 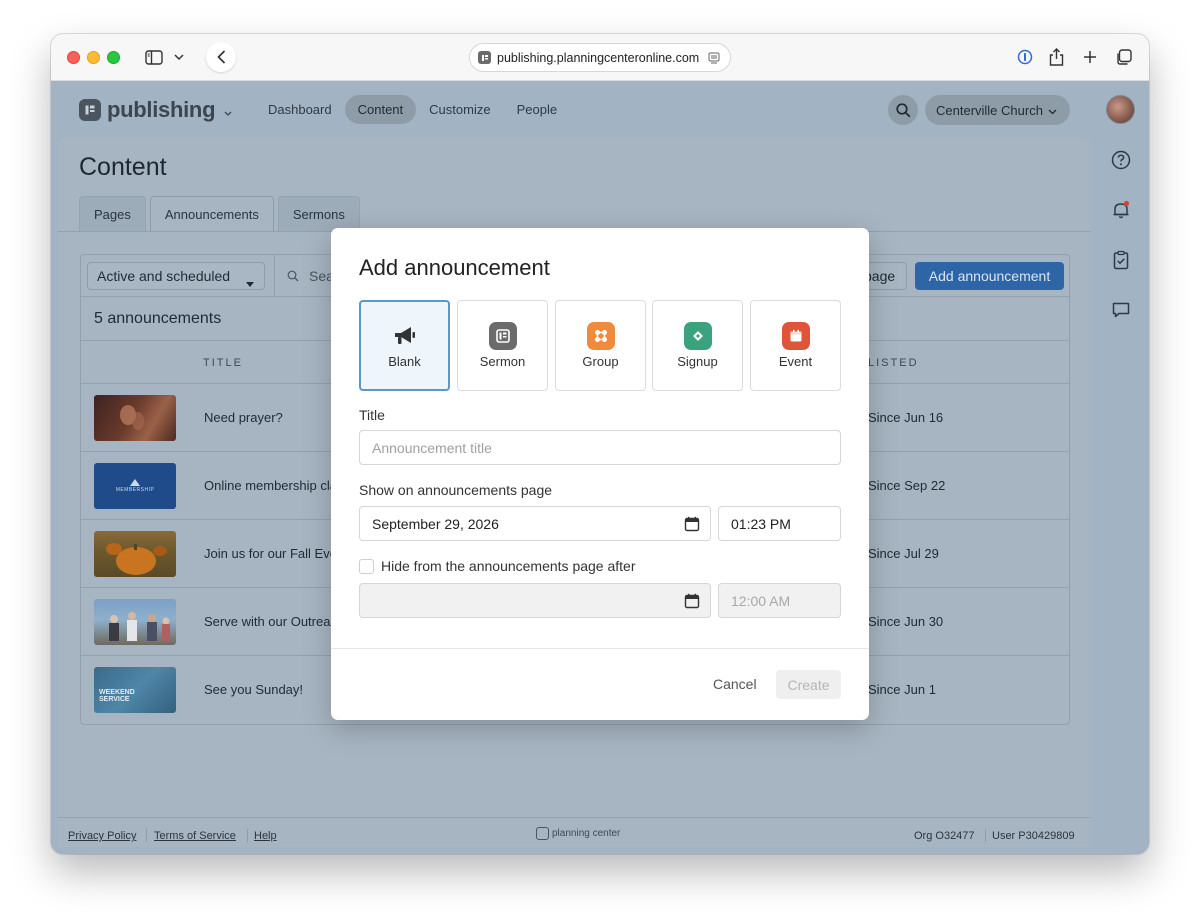 I want to click on modal-title: Add announcement, so click(x=454, y=267).